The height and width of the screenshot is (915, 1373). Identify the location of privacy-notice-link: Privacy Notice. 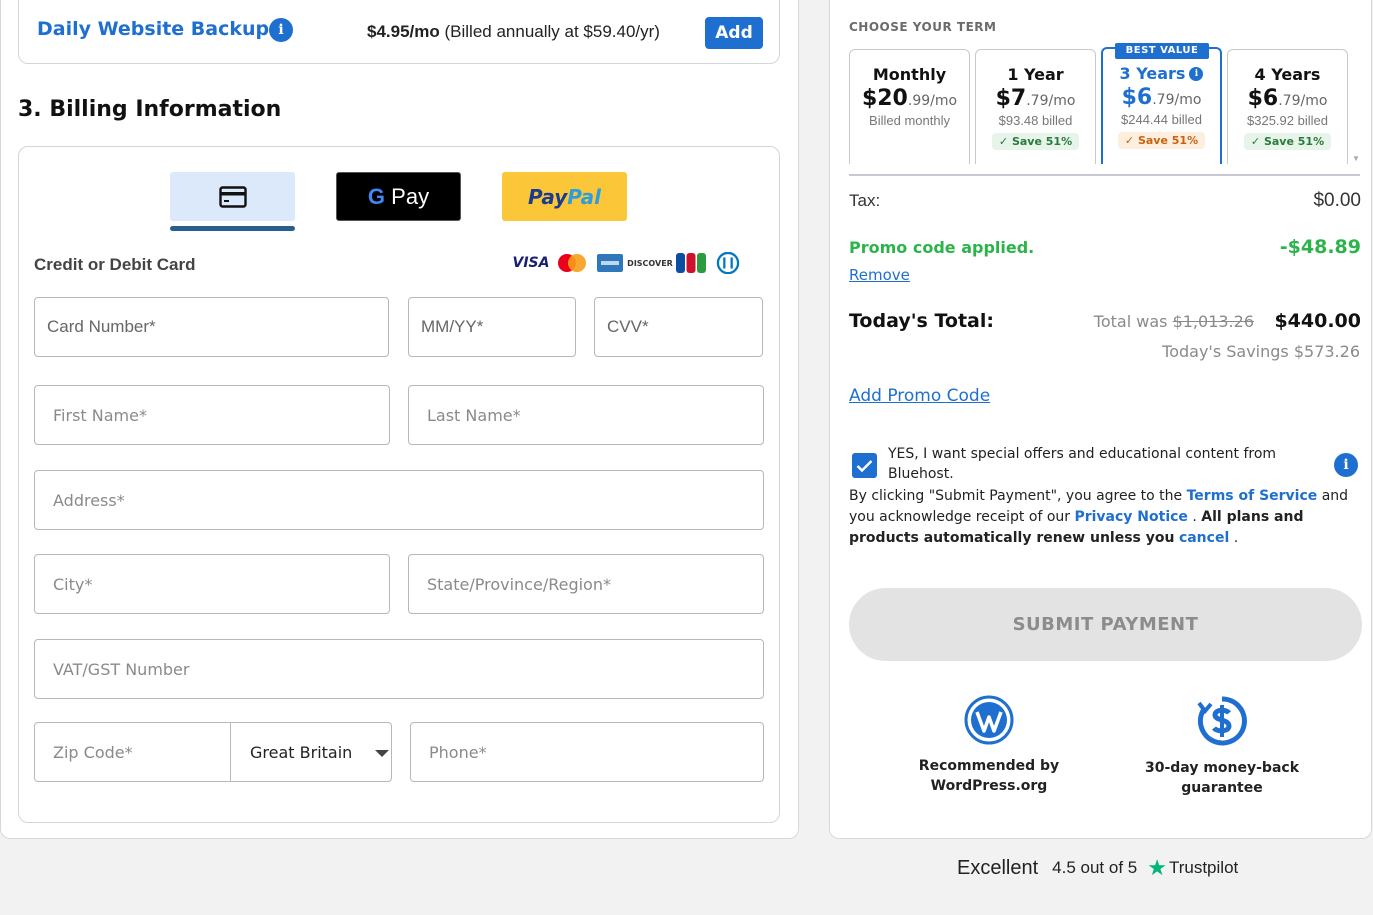
(1130, 517).